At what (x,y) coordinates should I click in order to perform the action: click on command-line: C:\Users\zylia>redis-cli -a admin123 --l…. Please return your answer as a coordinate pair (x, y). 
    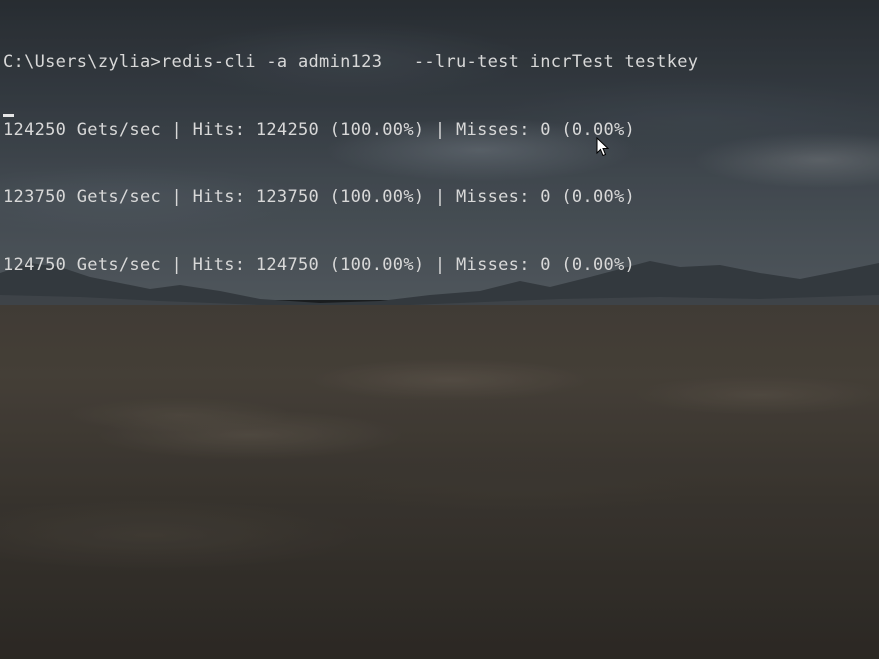
    Looking at the image, I should click on (351, 62).